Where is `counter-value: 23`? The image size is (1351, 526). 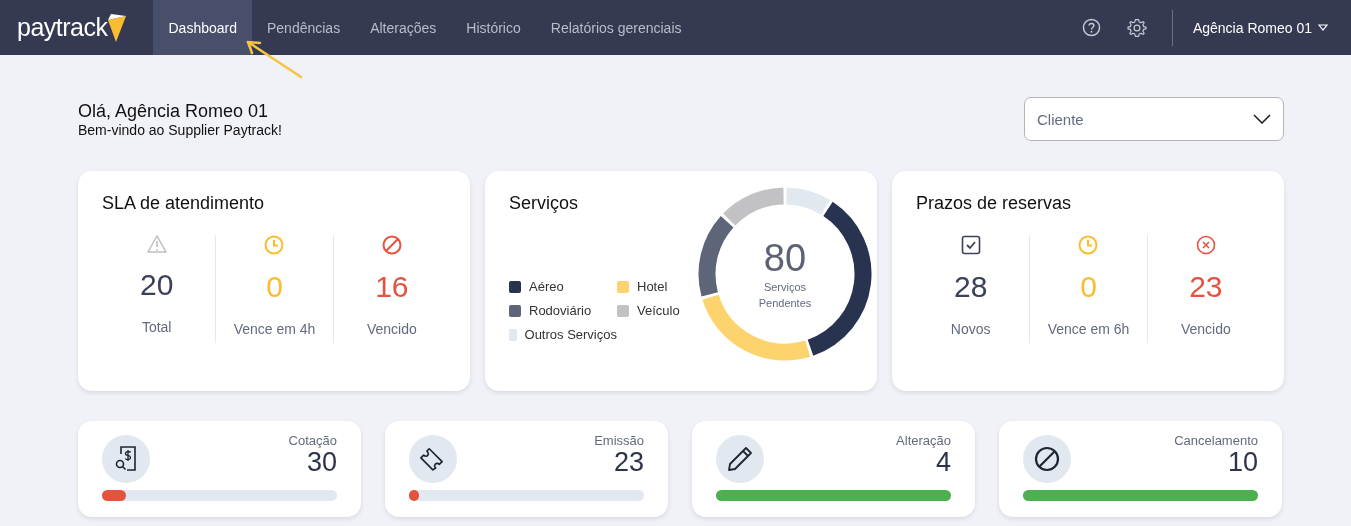 counter-value: 23 is located at coordinates (628, 463).